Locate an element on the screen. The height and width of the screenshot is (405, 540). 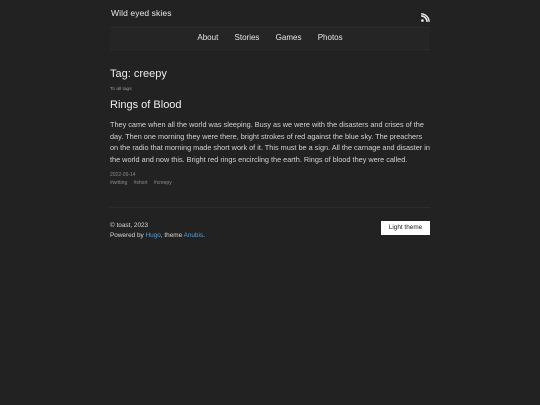
nav-item-games: Games is located at coordinates (289, 37).